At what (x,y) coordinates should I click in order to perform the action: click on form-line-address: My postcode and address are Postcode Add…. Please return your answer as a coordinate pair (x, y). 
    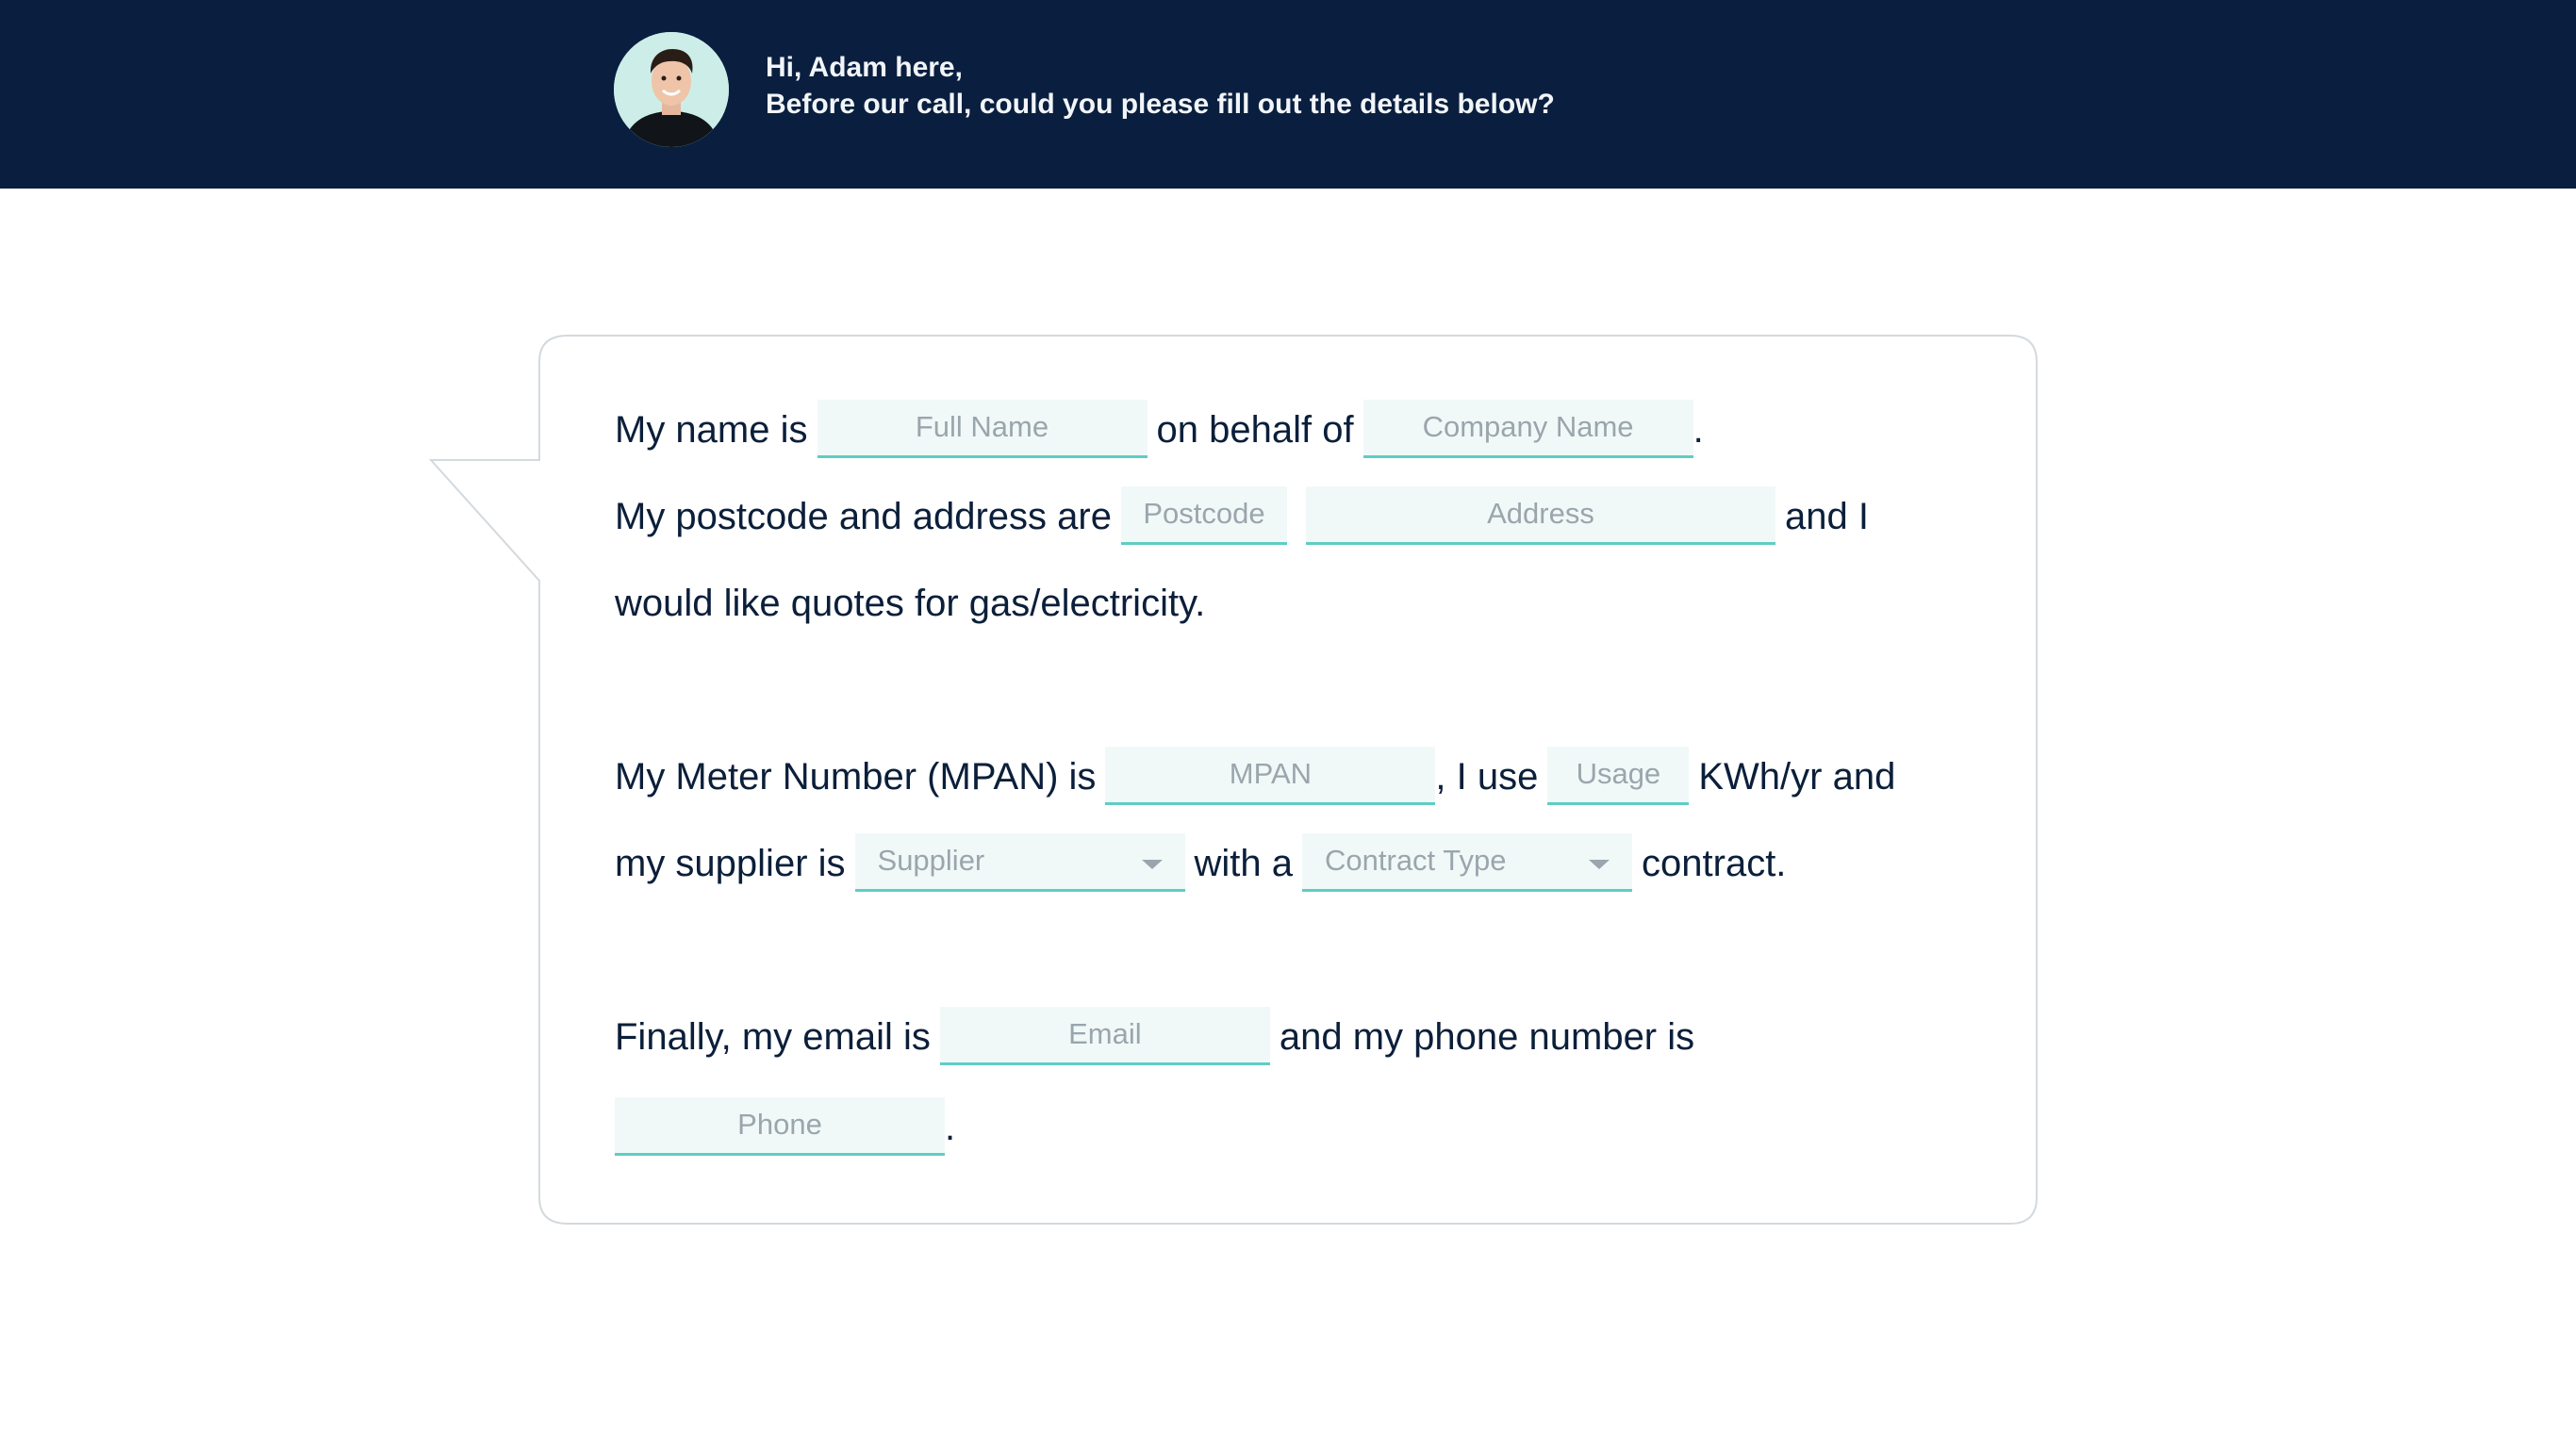
    Looking at the image, I should click on (1242, 515).